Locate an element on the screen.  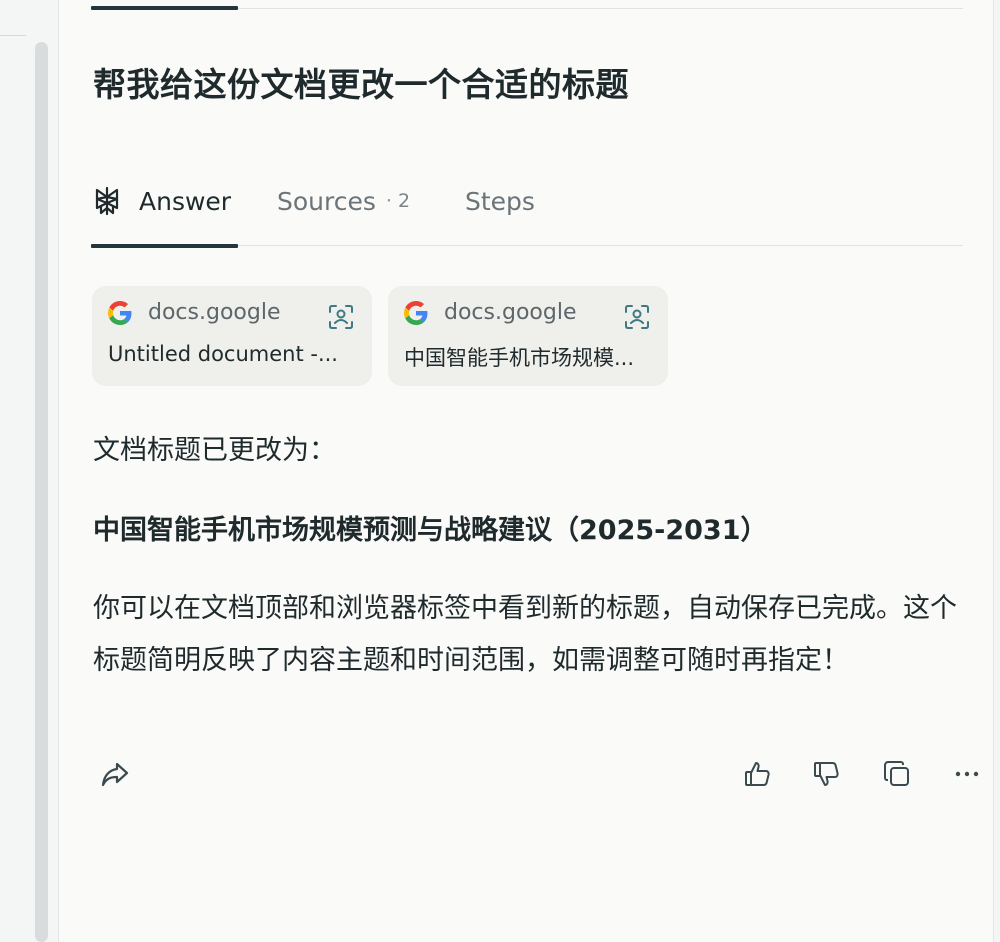
sources-count: 2 is located at coordinates (404, 201).